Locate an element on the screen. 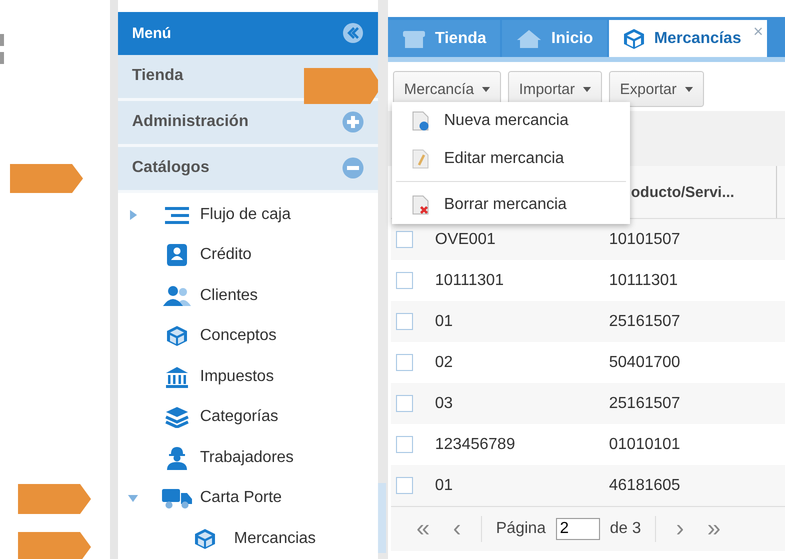 This screenshot has height=559, width=785. tree-item: Clientes is located at coordinates (229, 295).